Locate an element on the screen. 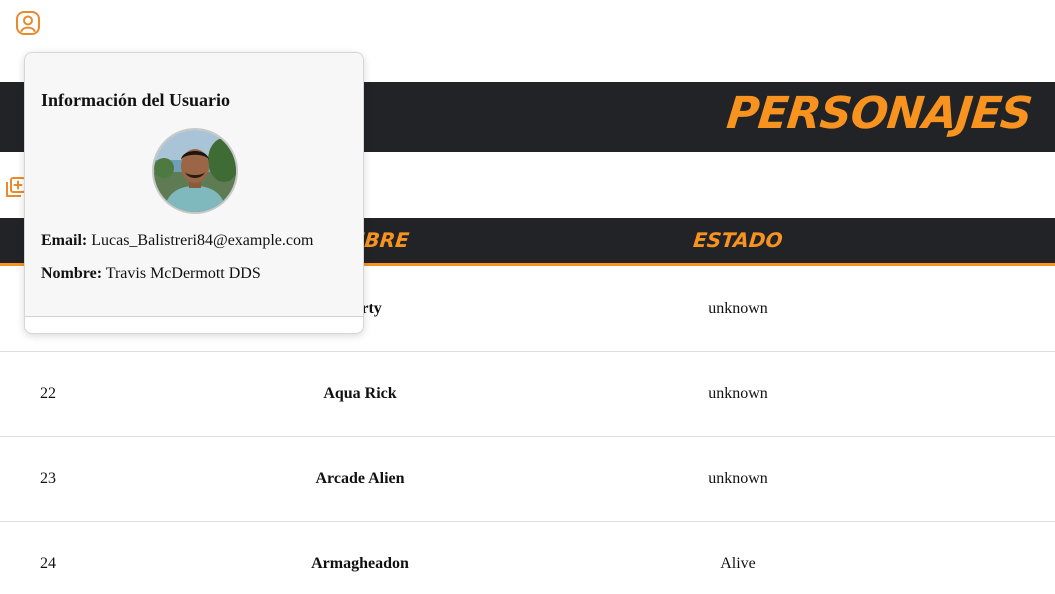  user-email: Email: Lucas_Balistreri84@example.com is located at coordinates (177, 241).